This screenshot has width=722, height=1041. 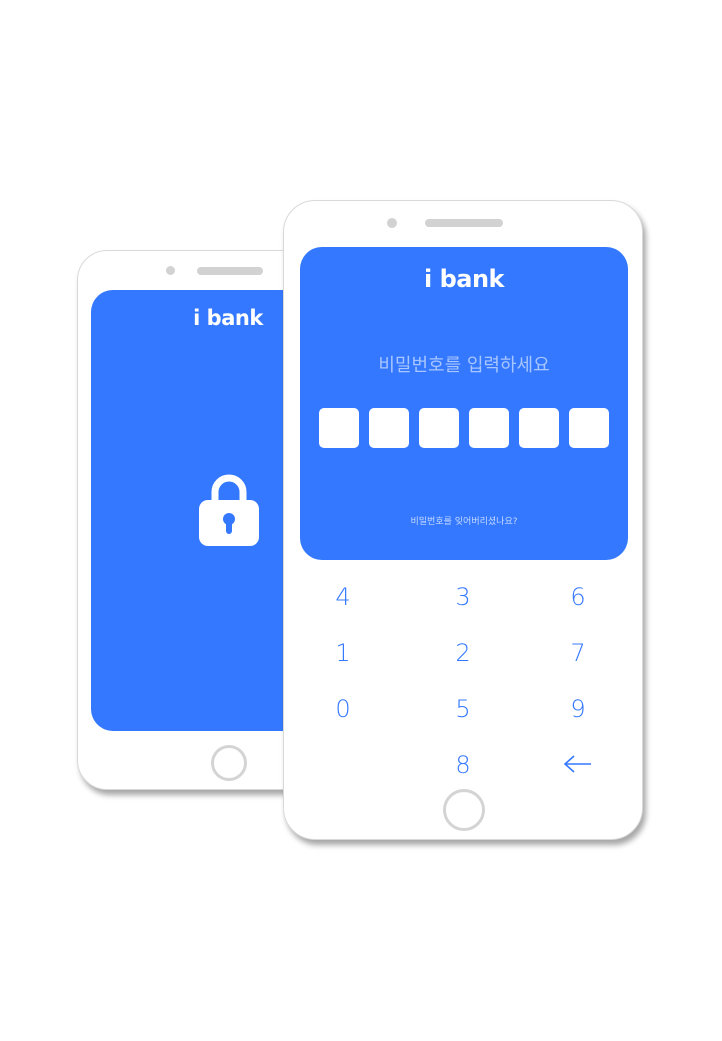 What do you see at coordinates (464, 365) in the screenshot?
I see `password-prompt: 비밀번호를 입력하세요` at bounding box center [464, 365].